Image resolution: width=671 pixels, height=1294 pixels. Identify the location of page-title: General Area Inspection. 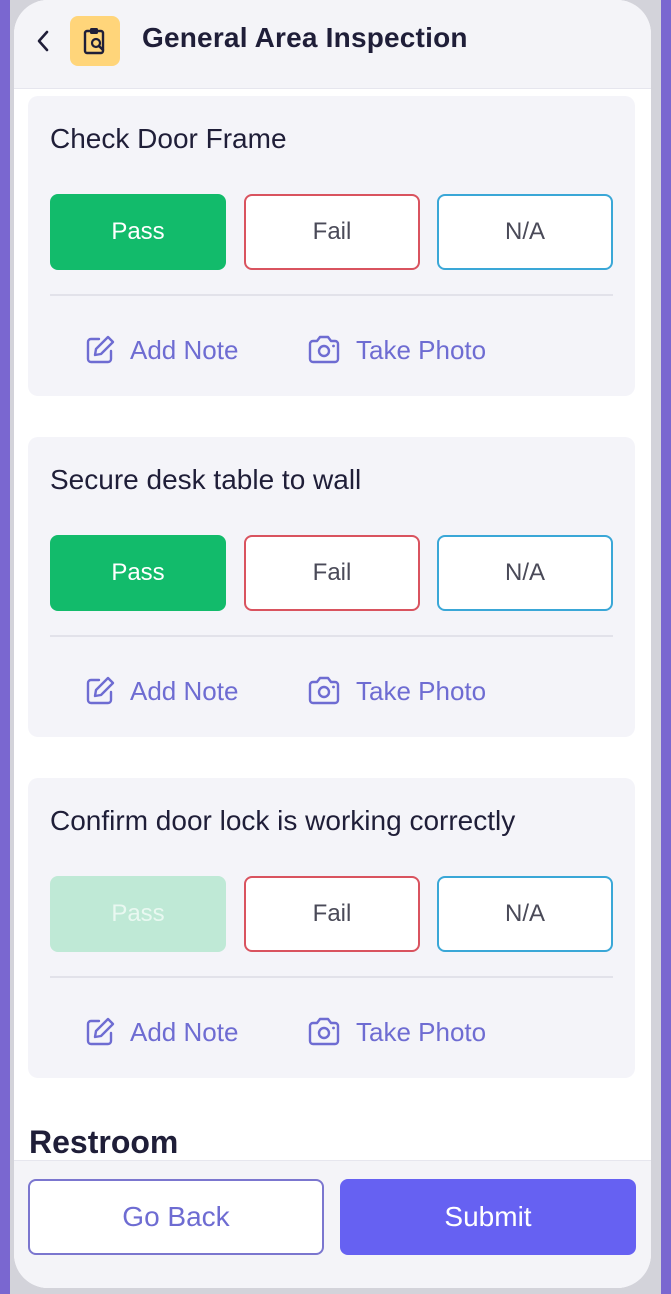
(305, 37).